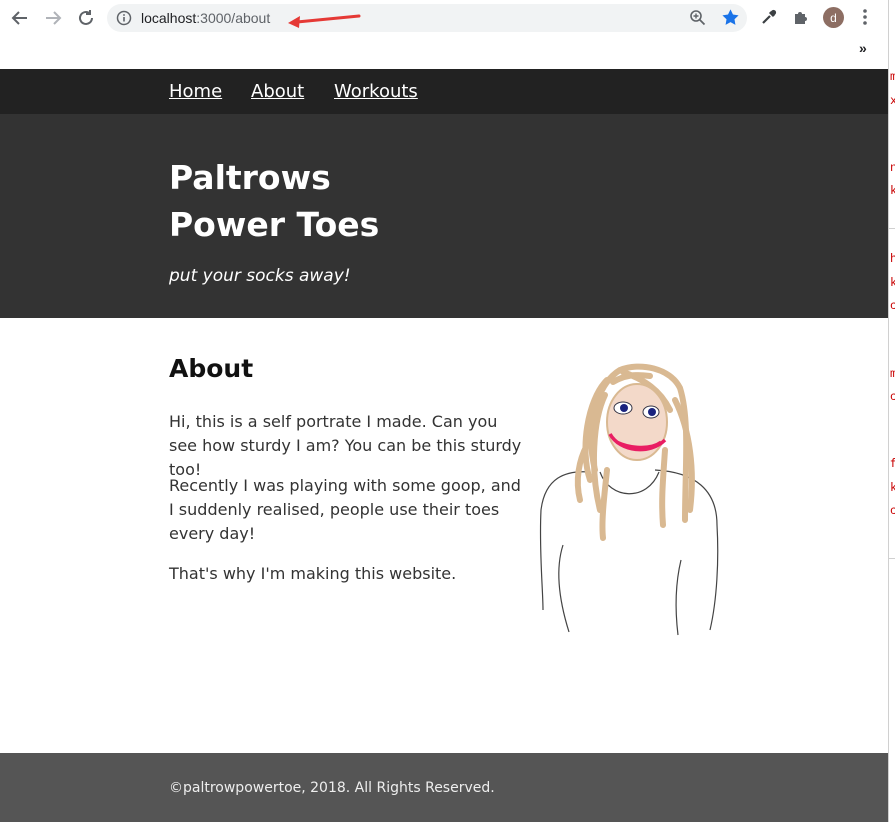 The width and height of the screenshot is (895, 822). What do you see at coordinates (274, 224) in the screenshot?
I see `site-title-line2: Power Toes` at bounding box center [274, 224].